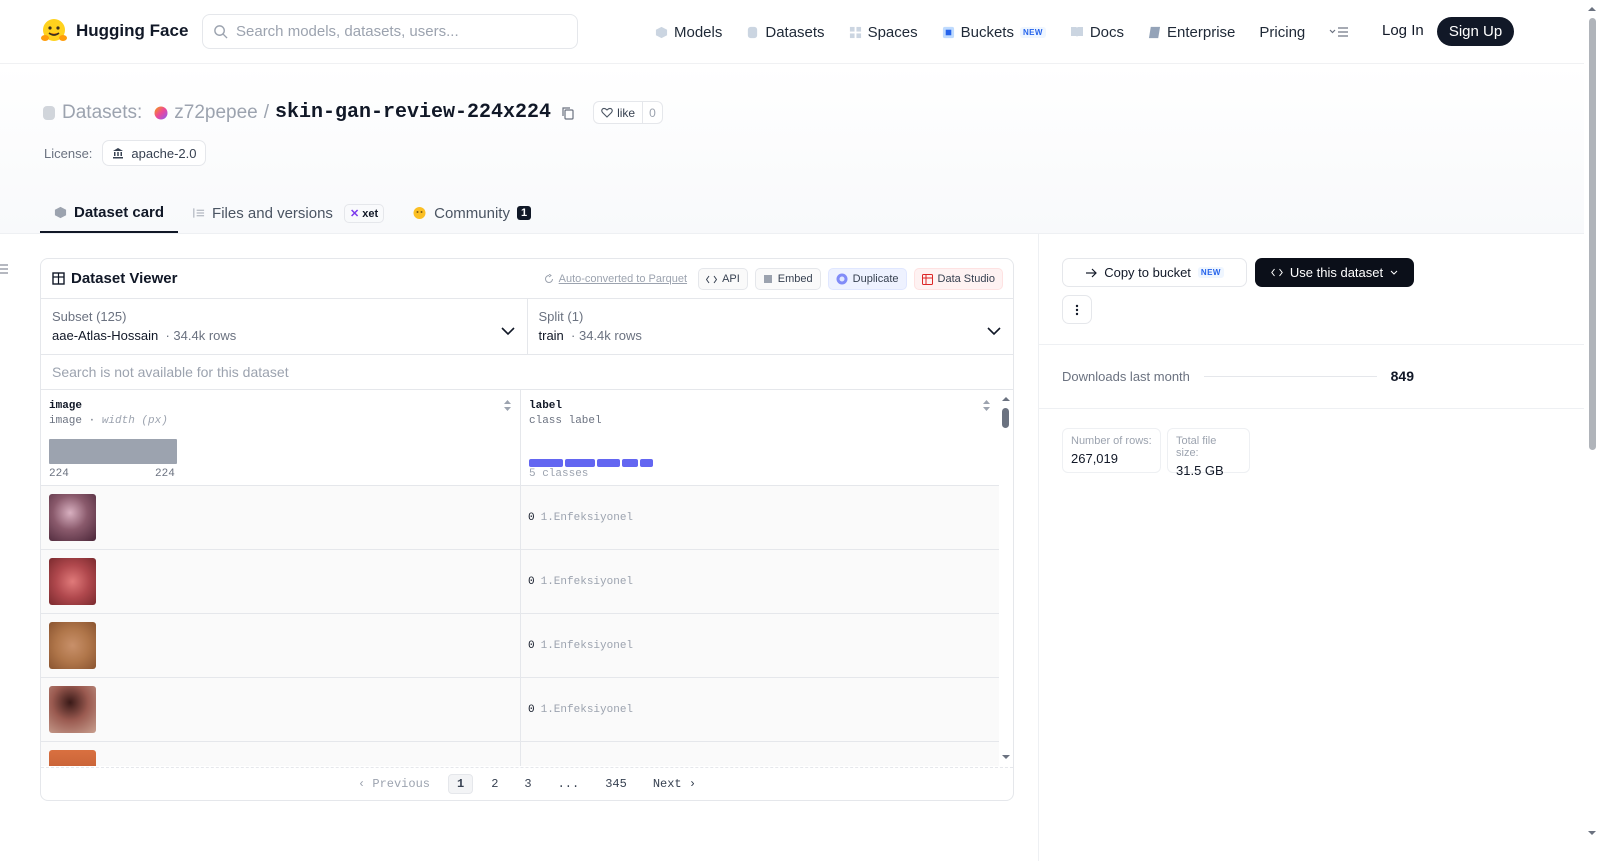 This screenshot has width=1600, height=861. I want to click on brand-logo: Hugging Face, so click(114, 31).